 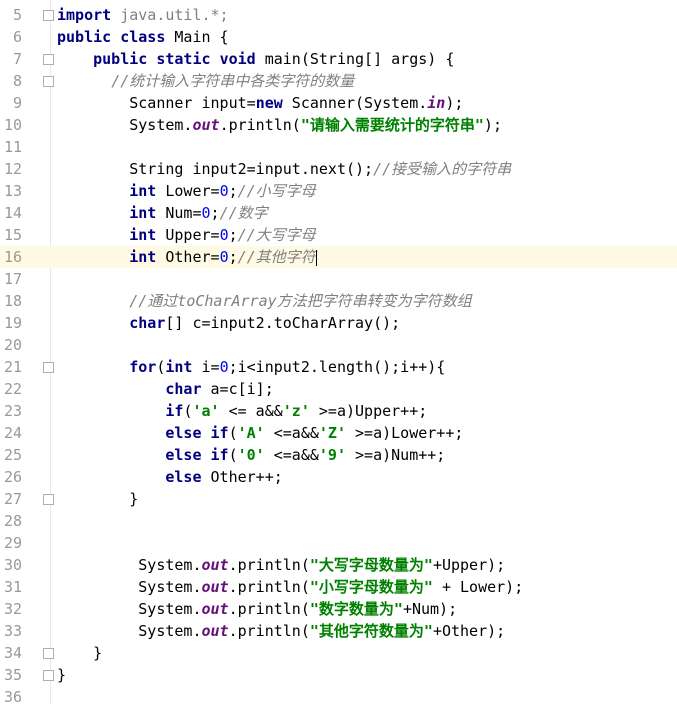 I want to click on code-line: 34 }, so click(x=338, y=653).